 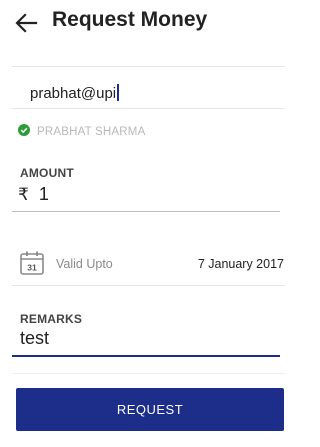 I want to click on remarks-input: test, so click(x=34, y=338).